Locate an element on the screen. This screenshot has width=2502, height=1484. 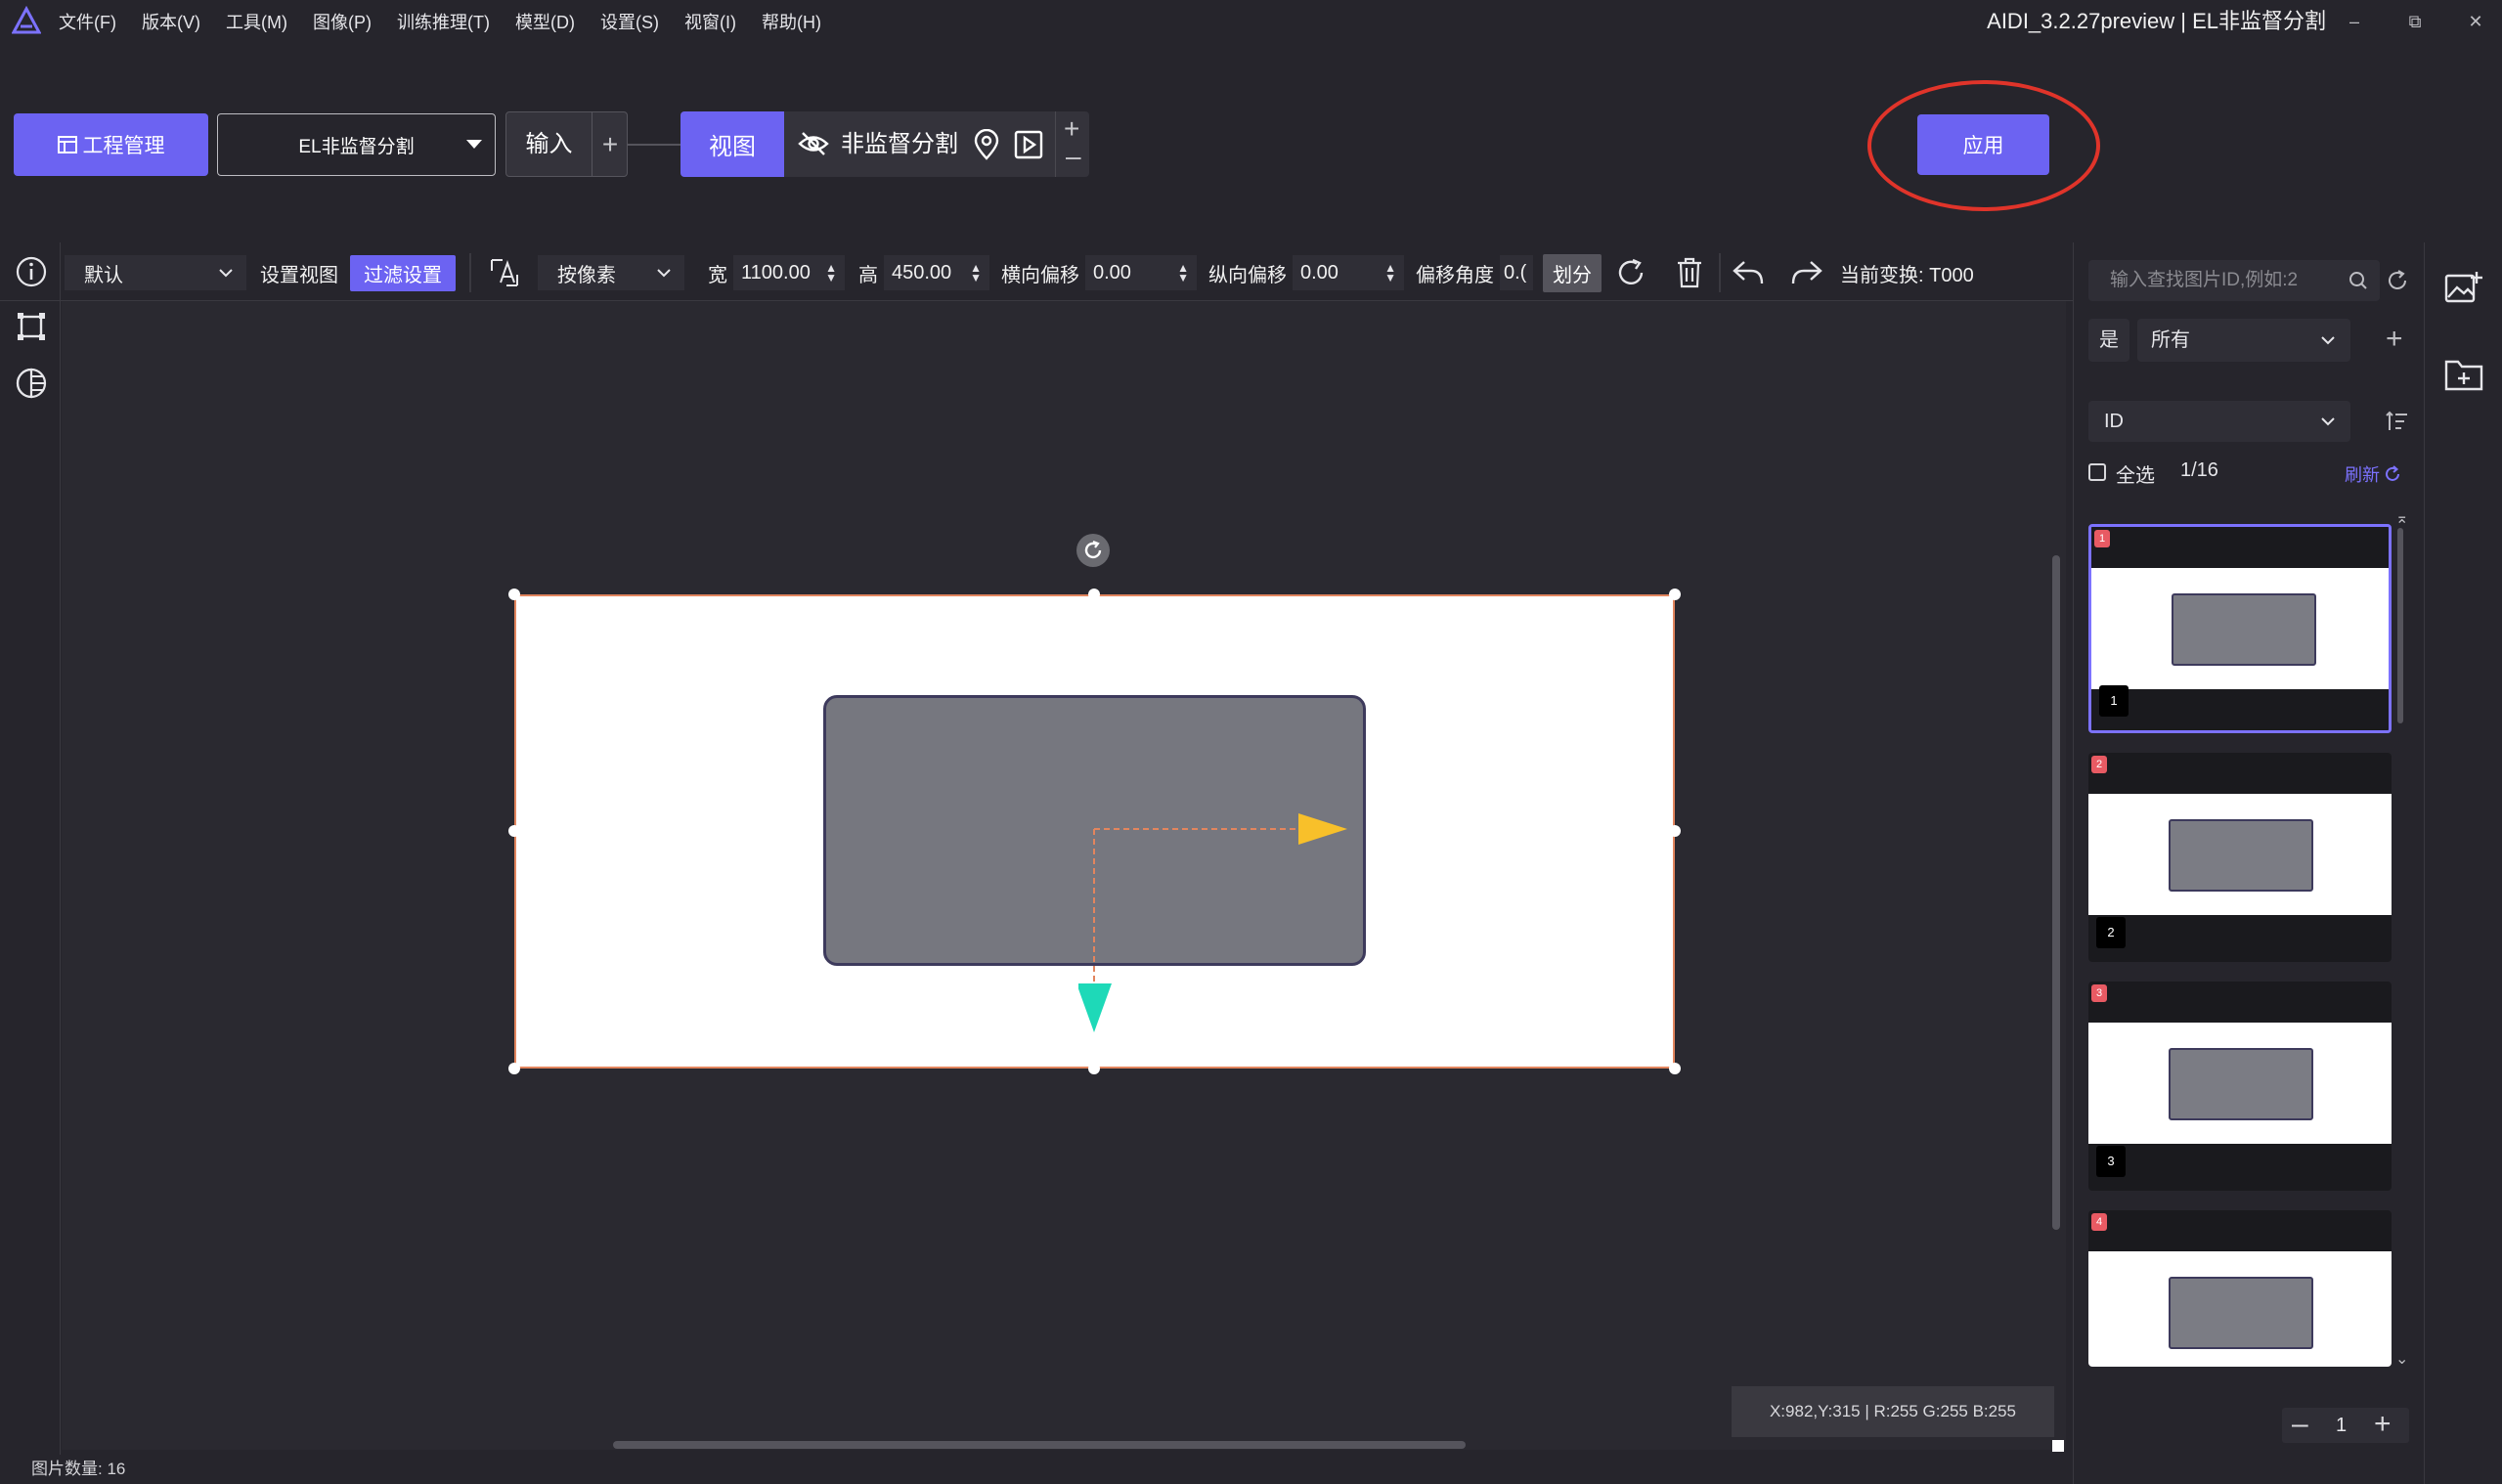
v-offset-value: 0.00 is located at coordinates (1319, 272).